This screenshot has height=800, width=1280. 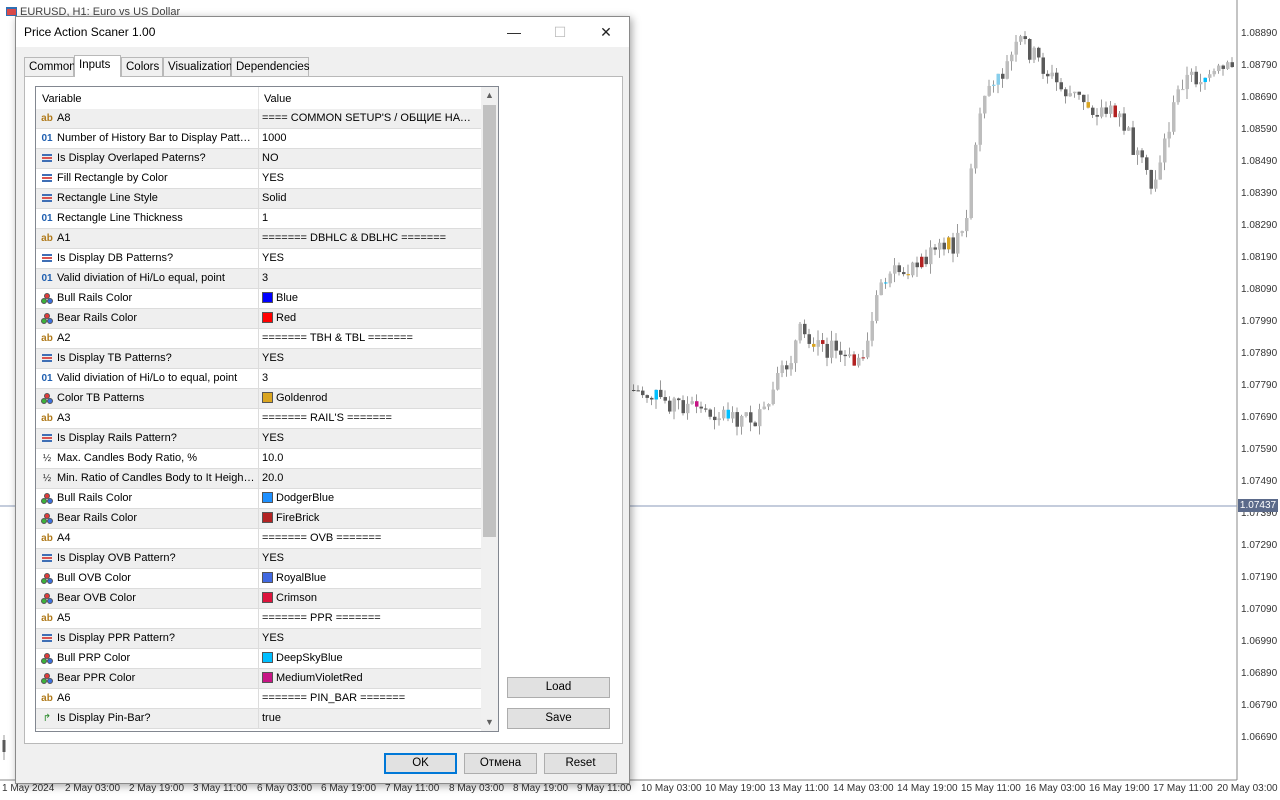 I want to click on param-row: ↱ Is Display Pin-Bar? true, so click(x=258, y=719).